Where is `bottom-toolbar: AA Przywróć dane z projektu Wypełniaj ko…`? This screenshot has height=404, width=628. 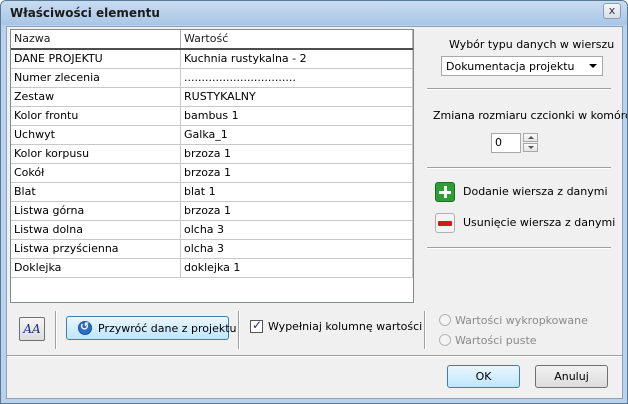
bottom-toolbar: AA Przywróć dane z projektu Wypełniaj ko… is located at coordinates (314, 329).